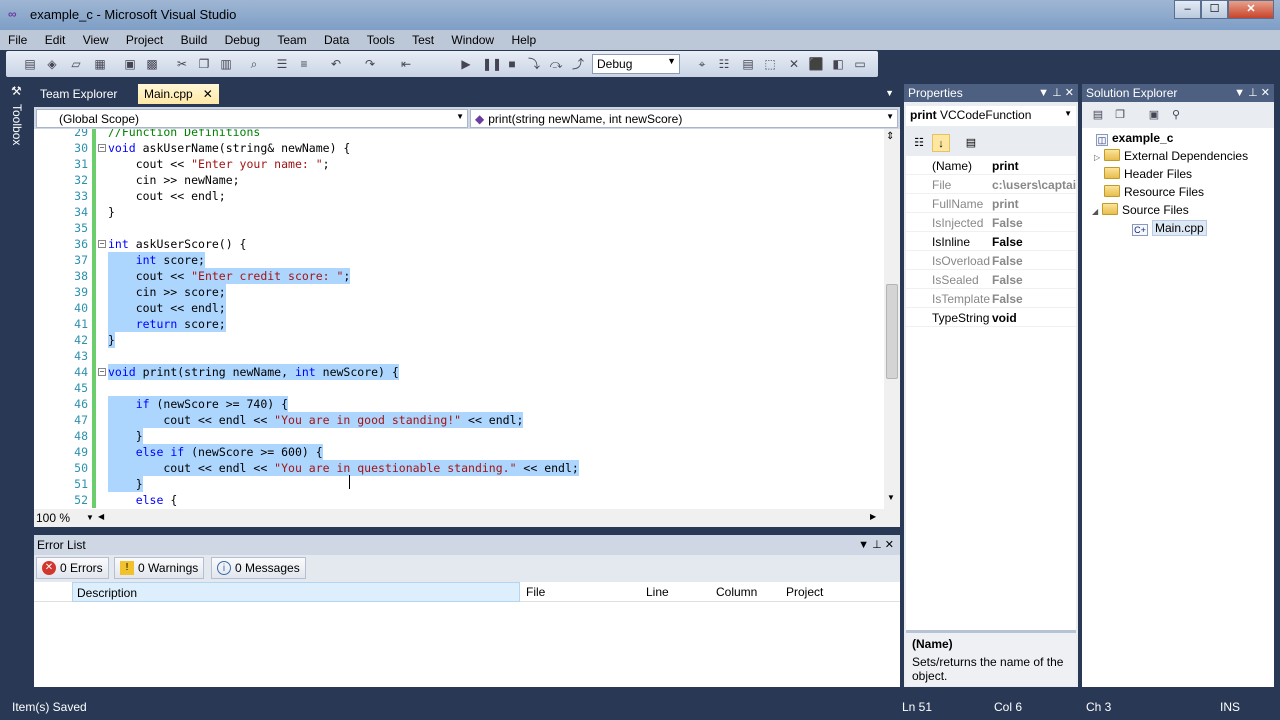 This screenshot has height=720, width=1280. Describe the element at coordinates (941, 143) in the screenshot. I see `alphabetical-icon: ↓` at that location.